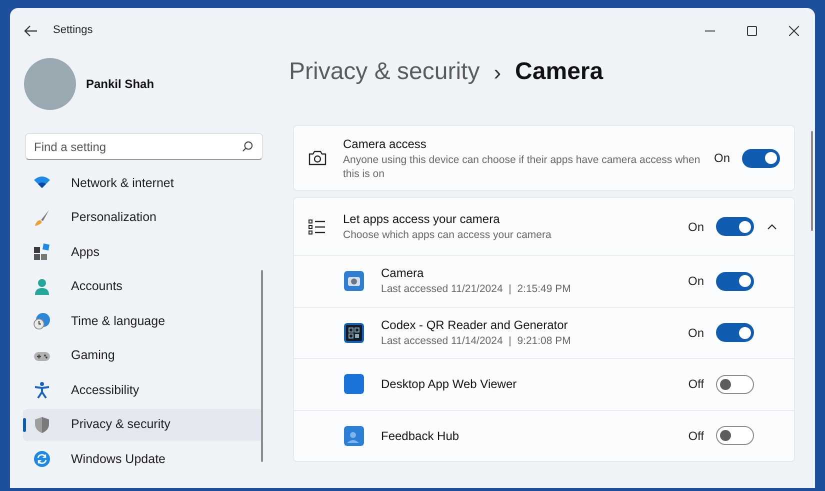 This screenshot has height=491, width=825. Describe the element at coordinates (85, 252) in the screenshot. I see `sidebar-label: Apps` at that location.